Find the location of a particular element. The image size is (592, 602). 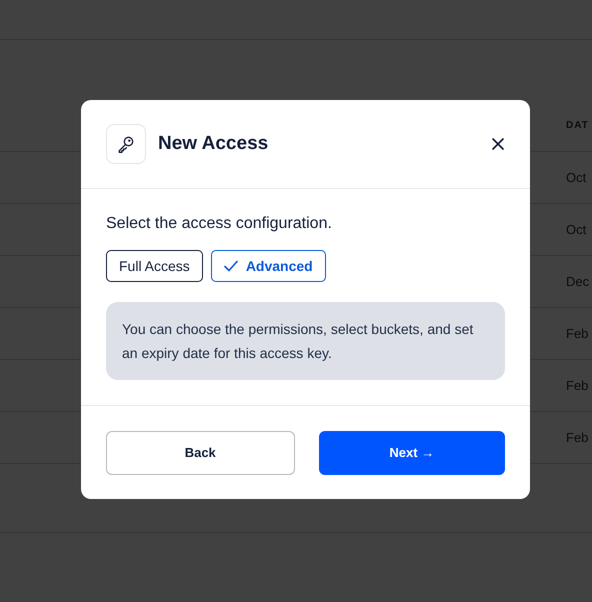

option-toggle: Full Access is located at coordinates (154, 266).